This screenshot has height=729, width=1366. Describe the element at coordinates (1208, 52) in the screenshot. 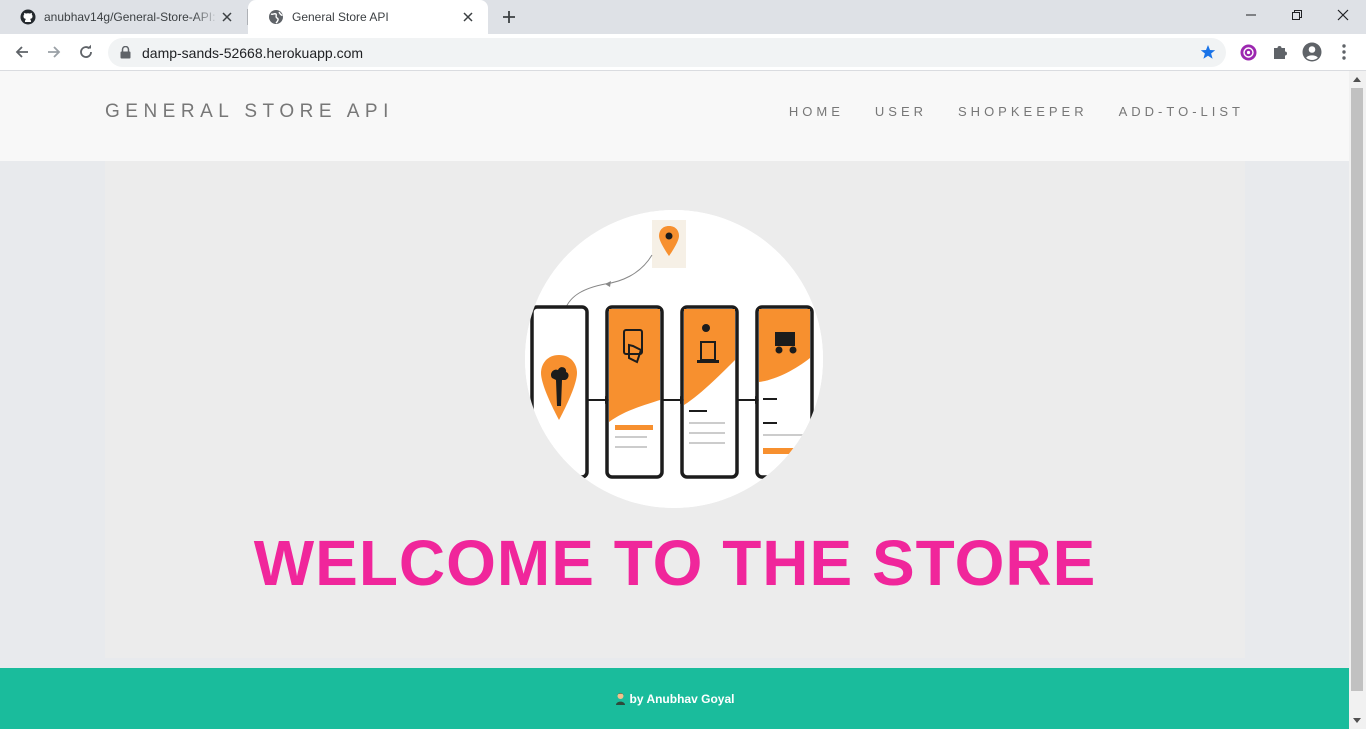

I see `star-icon` at that location.